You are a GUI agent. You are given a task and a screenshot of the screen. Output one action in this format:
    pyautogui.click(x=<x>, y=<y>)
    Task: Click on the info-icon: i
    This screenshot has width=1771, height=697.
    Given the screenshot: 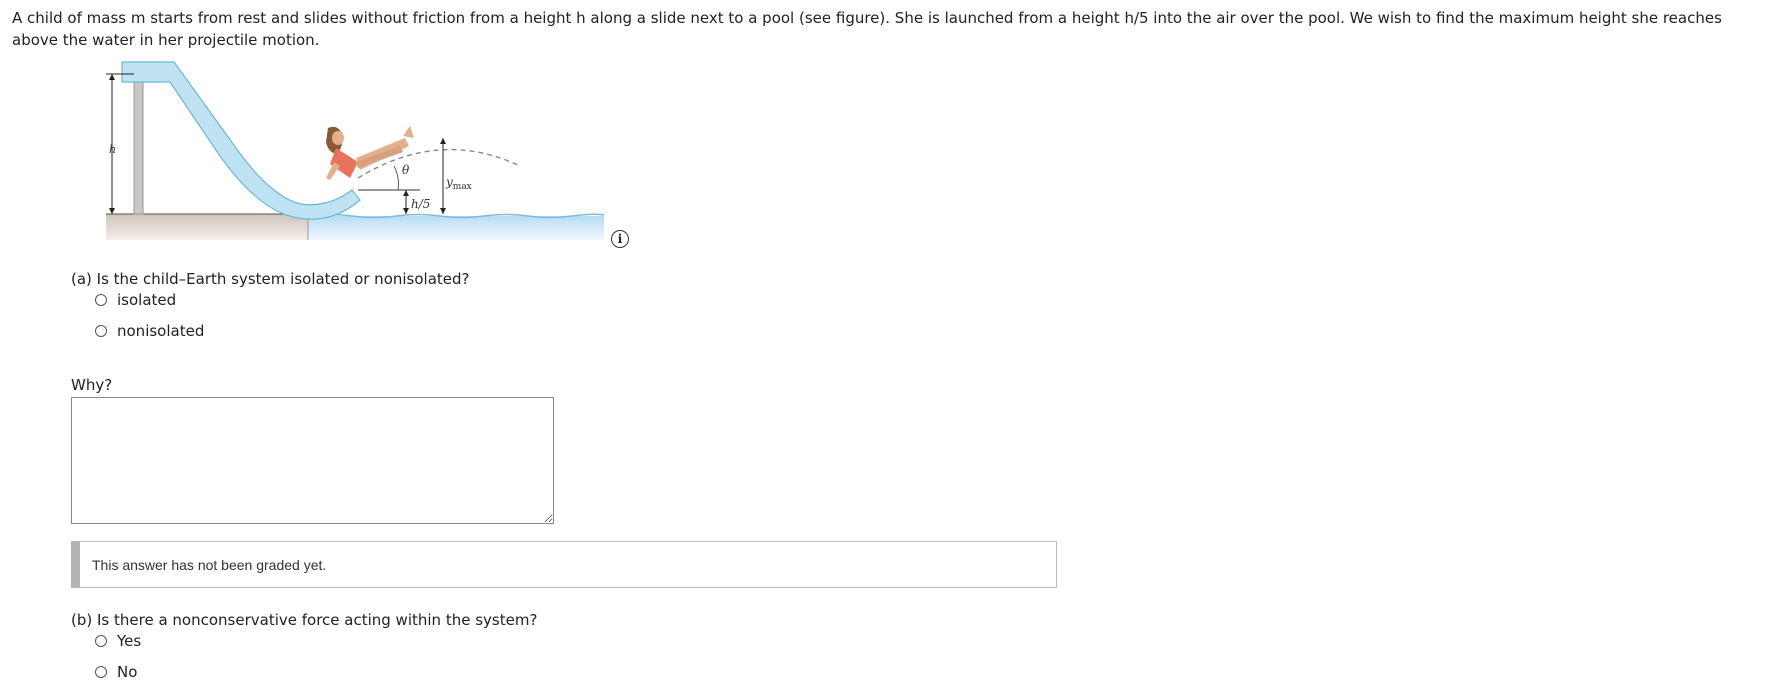 What is the action you would take?
    pyautogui.click(x=620, y=239)
    